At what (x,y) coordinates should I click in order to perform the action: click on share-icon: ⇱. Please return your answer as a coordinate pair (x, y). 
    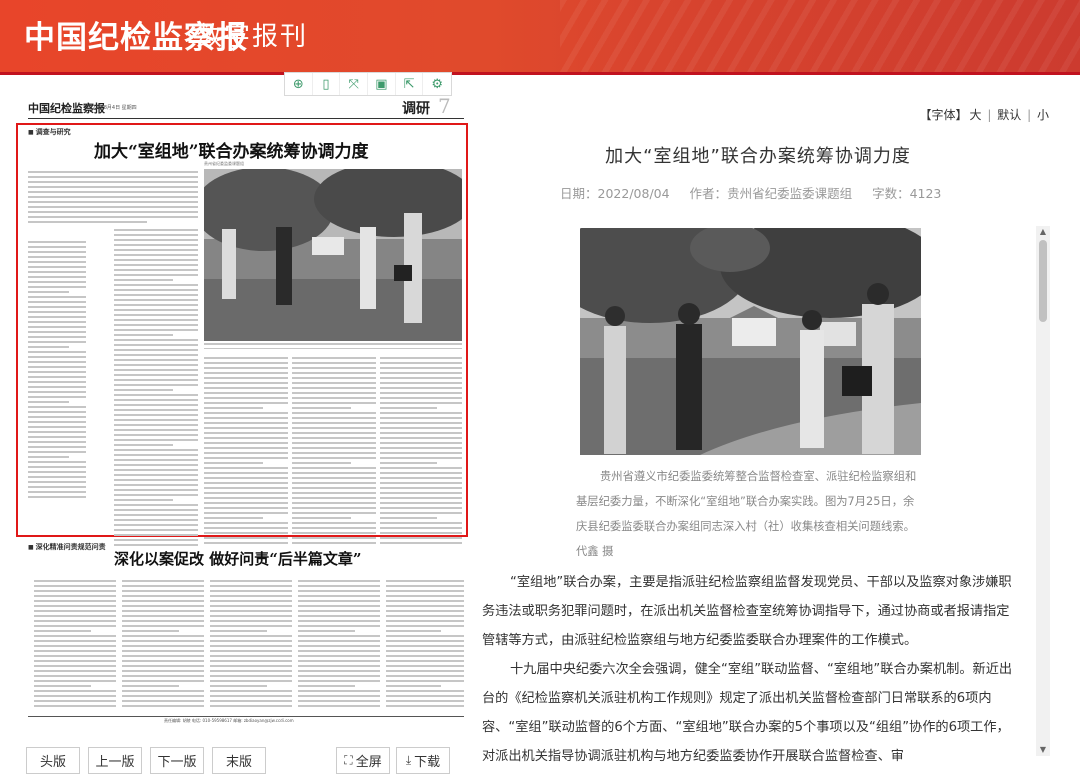
    Looking at the image, I should click on (410, 84).